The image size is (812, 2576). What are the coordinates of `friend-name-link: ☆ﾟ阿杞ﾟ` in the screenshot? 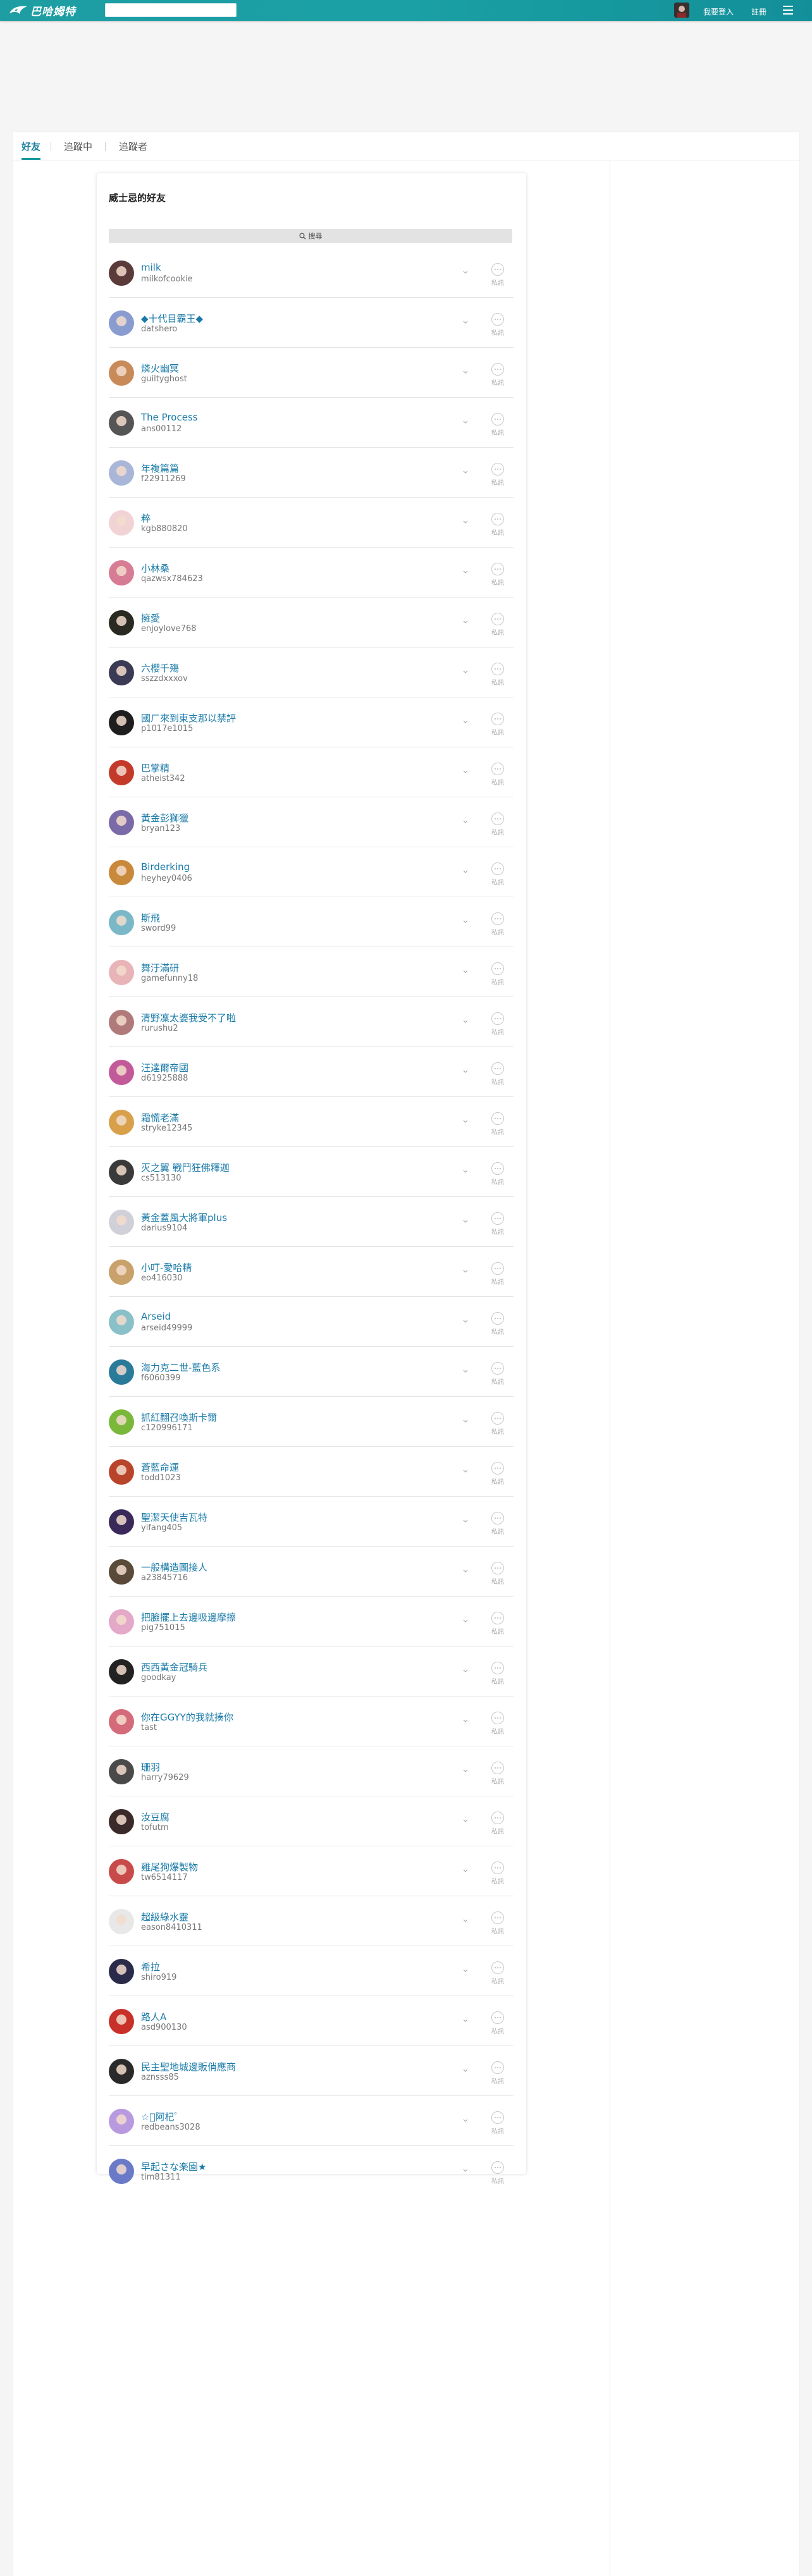 It's located at (160, 2116).